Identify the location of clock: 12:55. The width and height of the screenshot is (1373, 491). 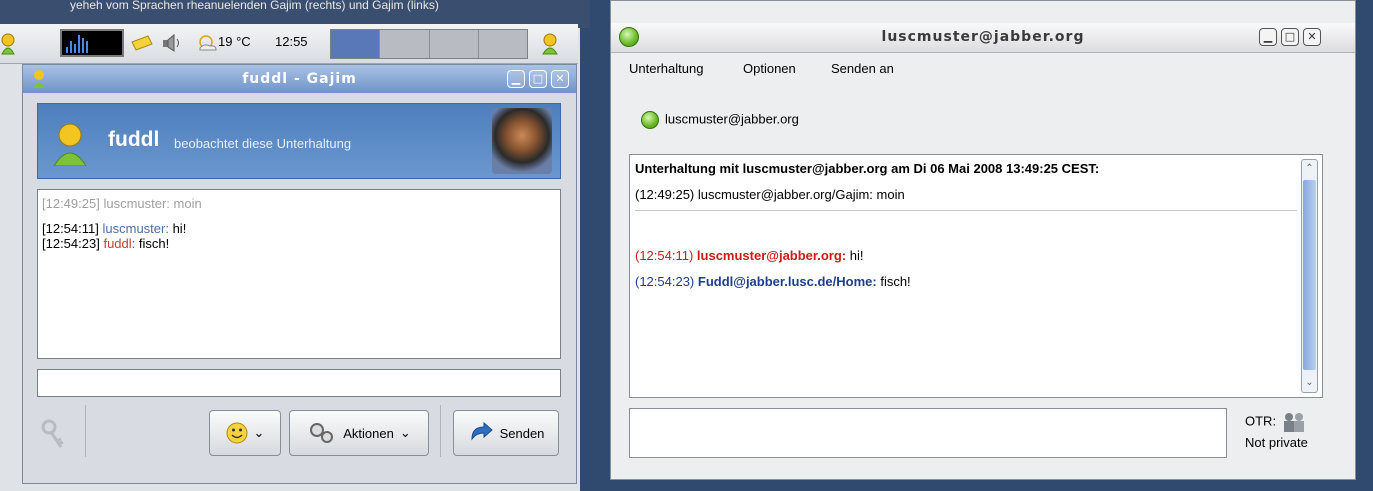
(291, 41).